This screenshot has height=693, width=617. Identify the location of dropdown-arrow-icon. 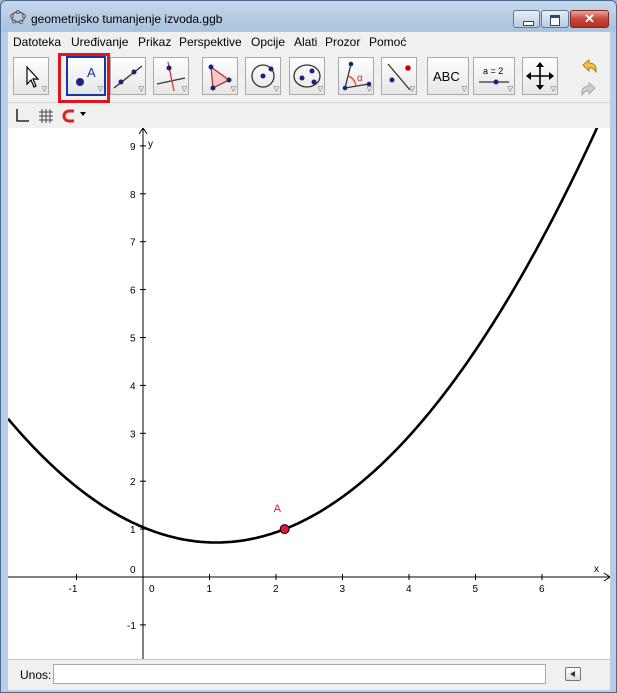
(84, 115).